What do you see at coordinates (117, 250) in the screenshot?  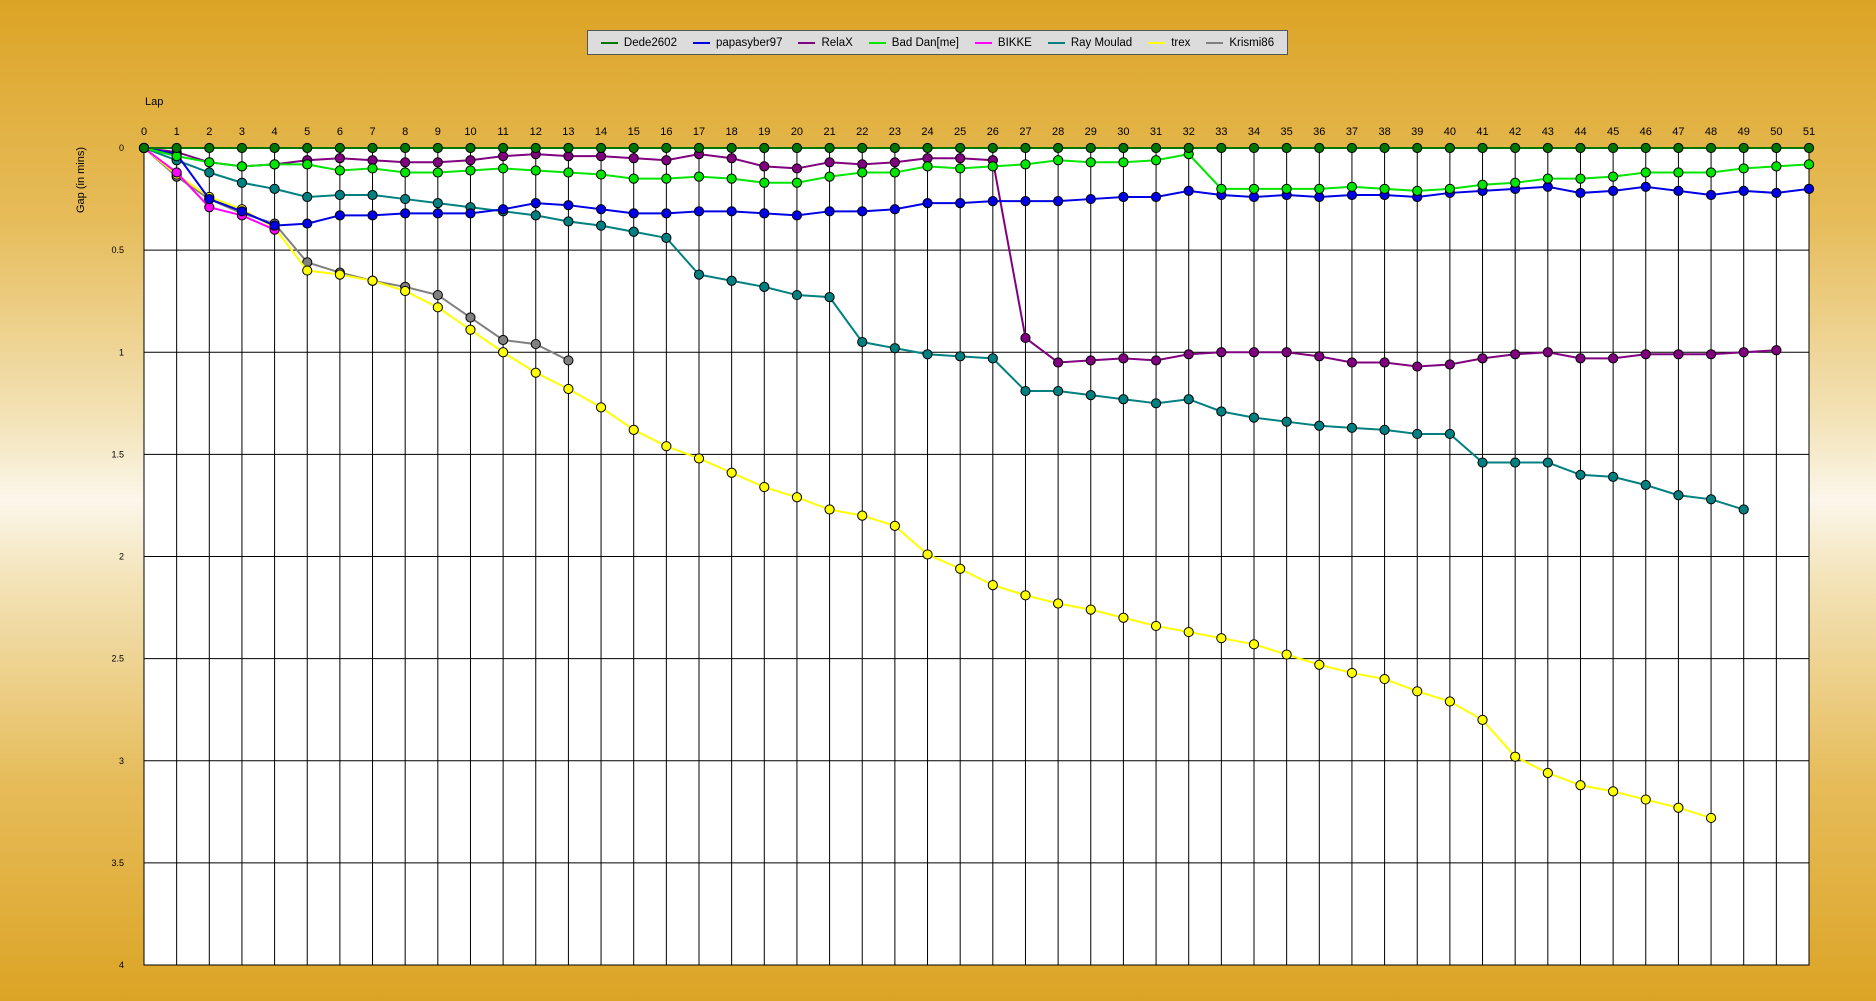 I see `y-tick-label: 0.5` at bounding box center [117, 250].